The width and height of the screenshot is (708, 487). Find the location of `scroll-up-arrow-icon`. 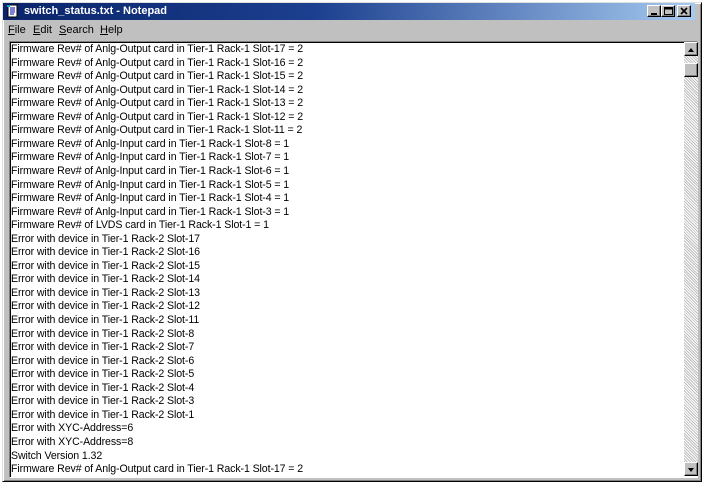

scroll-up-arrow-icon is located at coordinates (691, 50).